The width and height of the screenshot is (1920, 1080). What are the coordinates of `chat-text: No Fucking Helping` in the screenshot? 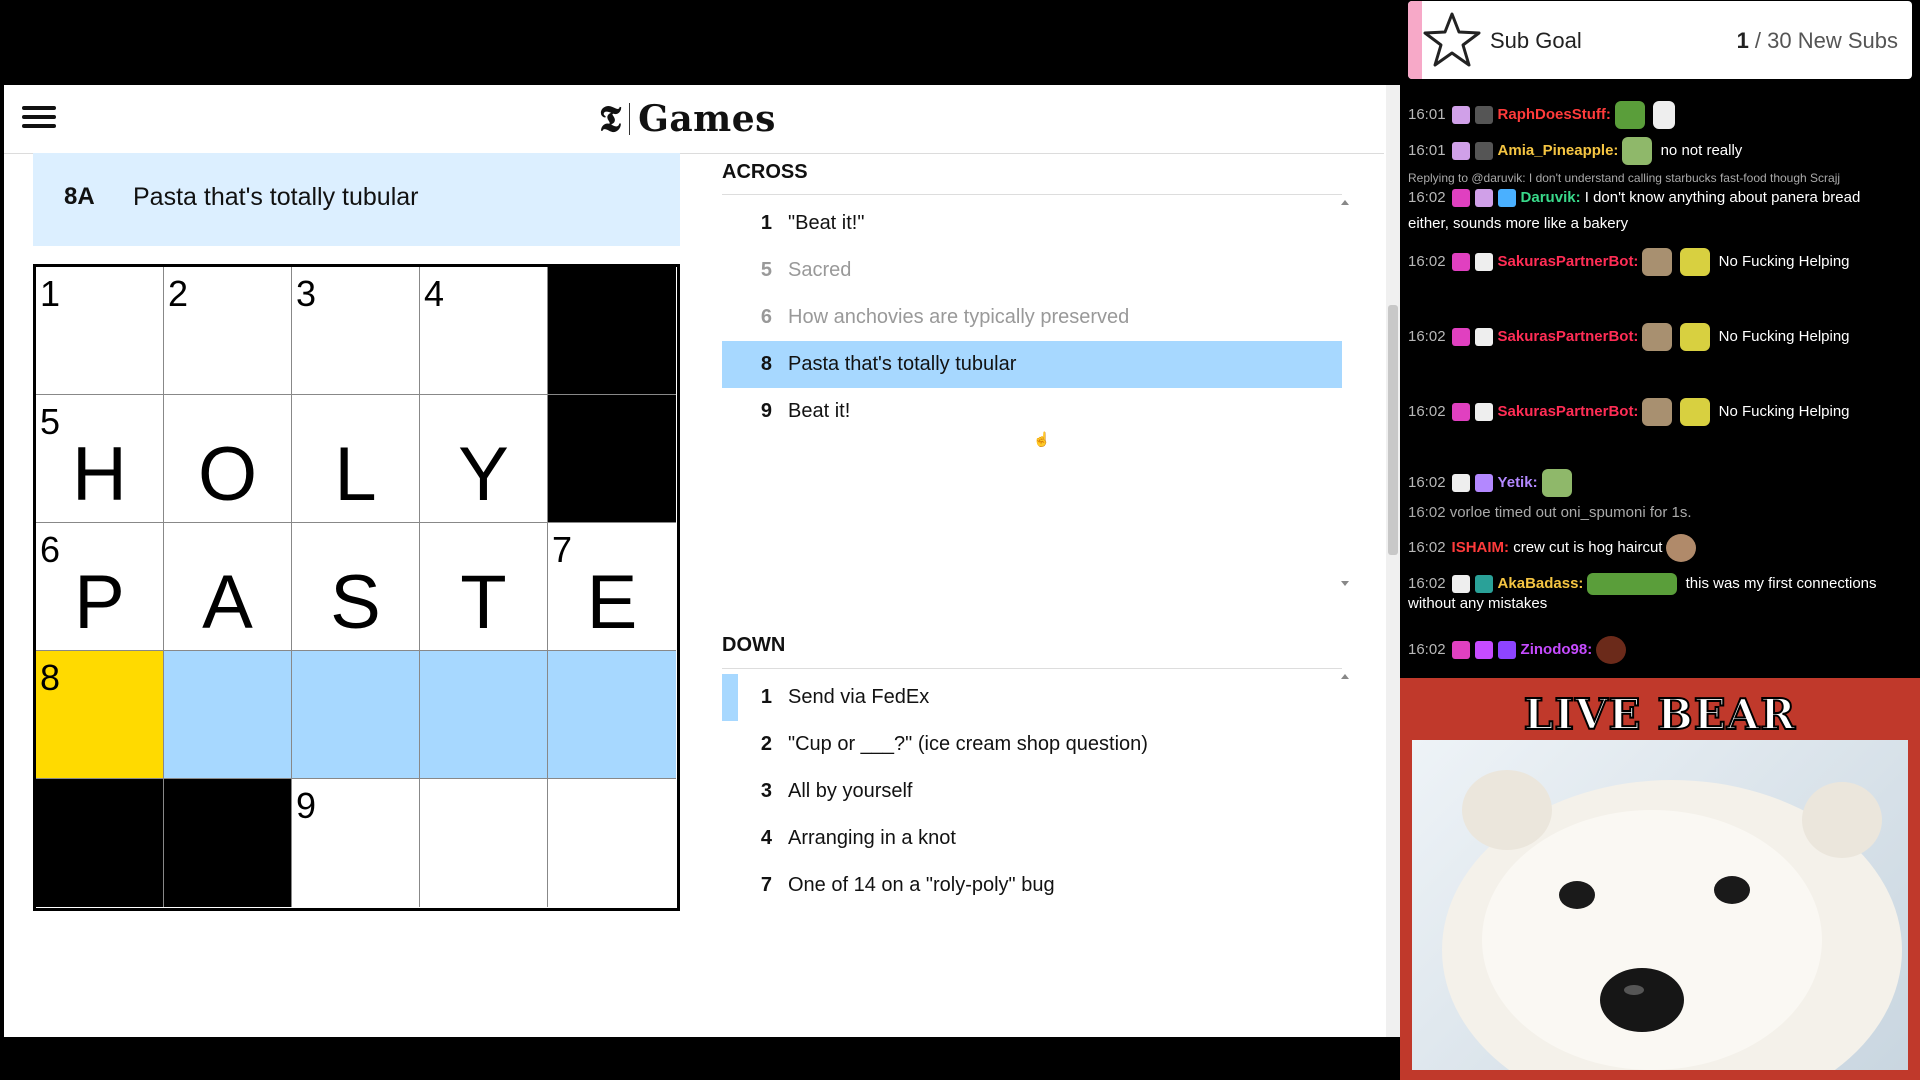 It's located at (1784, 261).